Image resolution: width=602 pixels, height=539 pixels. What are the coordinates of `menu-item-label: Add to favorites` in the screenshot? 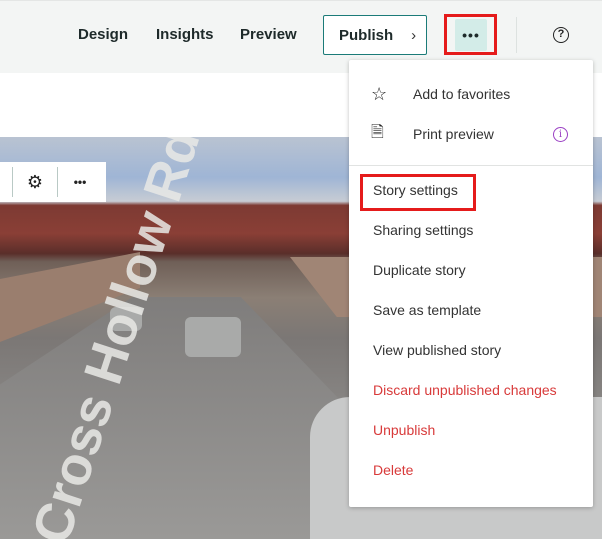 It's located at (462, 94).